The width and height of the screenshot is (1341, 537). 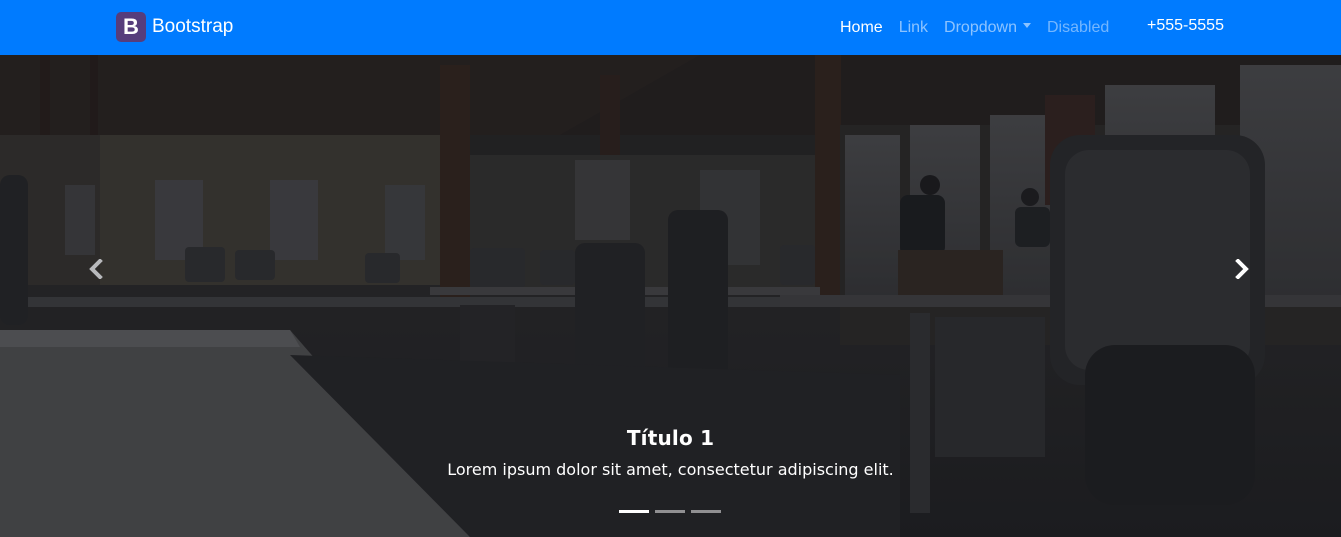 I want to click on chevron-left-icon, so click(x=96, y=269).